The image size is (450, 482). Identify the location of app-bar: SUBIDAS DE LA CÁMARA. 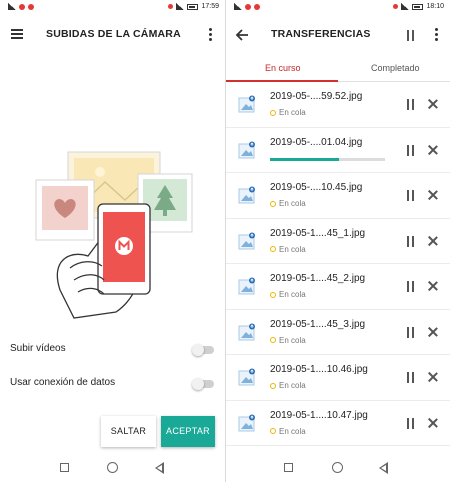
(112, 35).